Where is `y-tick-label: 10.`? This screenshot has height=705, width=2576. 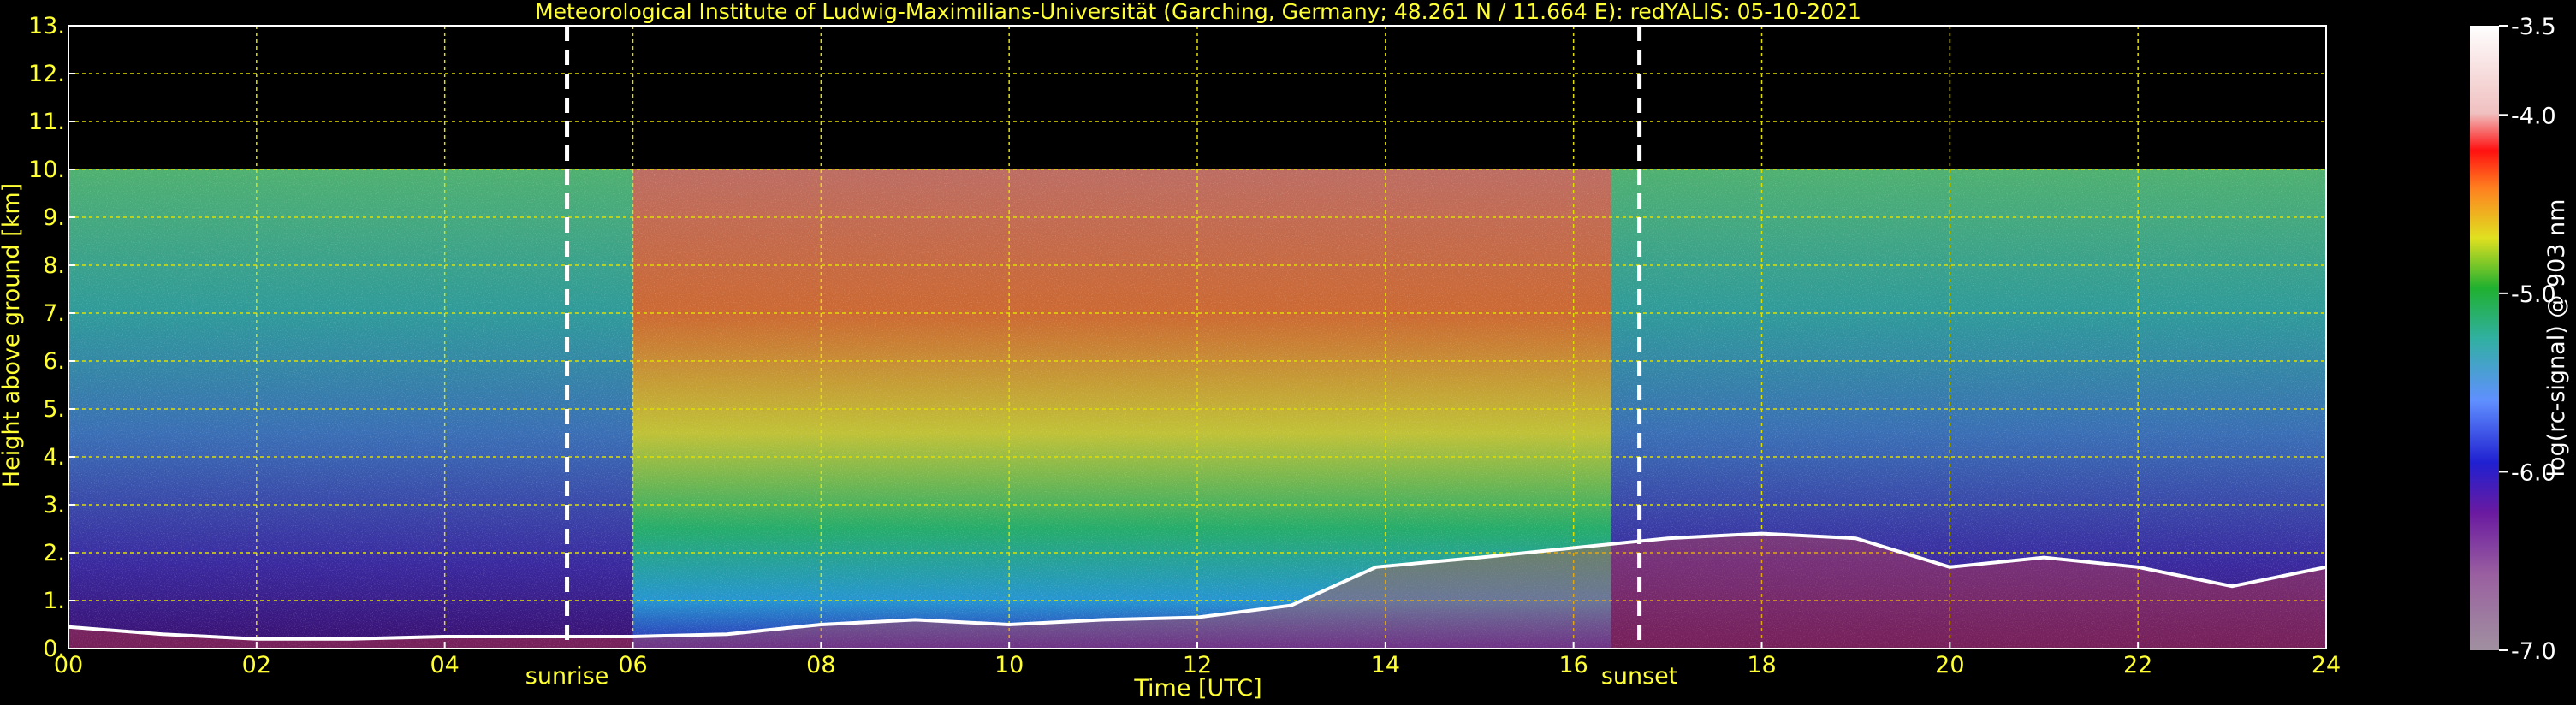 y-tick-label: 10. is located at coordinates (46, 170).